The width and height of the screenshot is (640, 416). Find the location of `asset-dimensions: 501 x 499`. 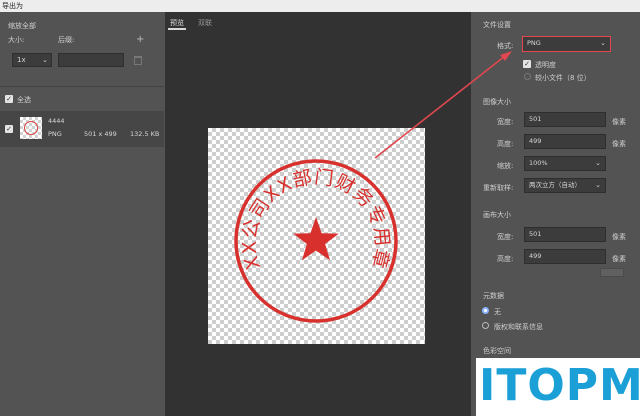

asset-dimensions: 501 x 499 is located at coordinates (100, 134).